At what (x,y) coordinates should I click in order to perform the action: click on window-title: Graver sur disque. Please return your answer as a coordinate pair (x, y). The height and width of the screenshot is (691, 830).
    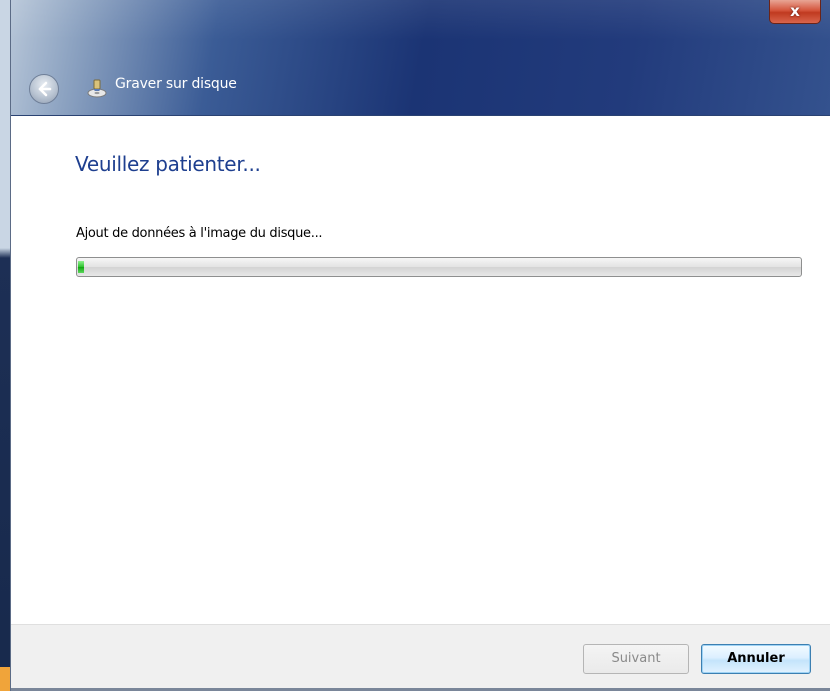
    Looking at the image, I should click on (176, 84).